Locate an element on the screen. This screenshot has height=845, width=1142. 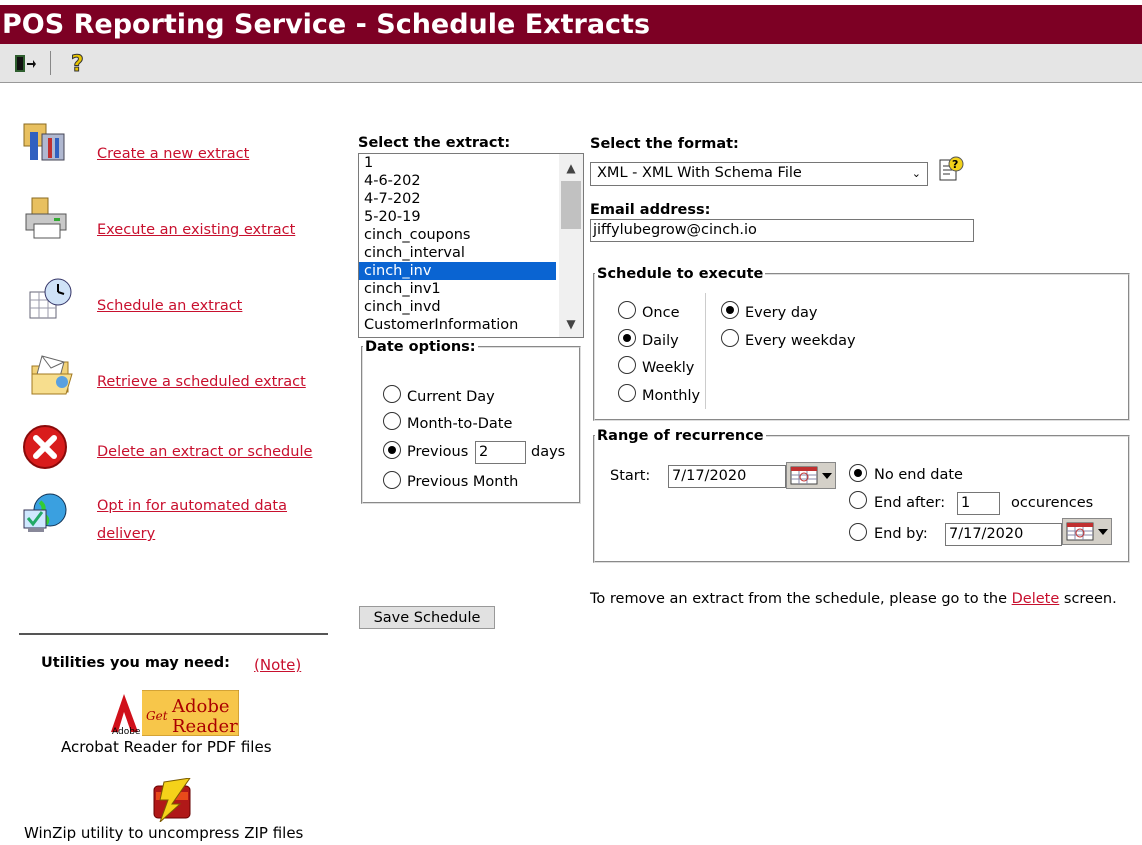
every-weekday-label: Every weekday is located at coordinates (800, 341).